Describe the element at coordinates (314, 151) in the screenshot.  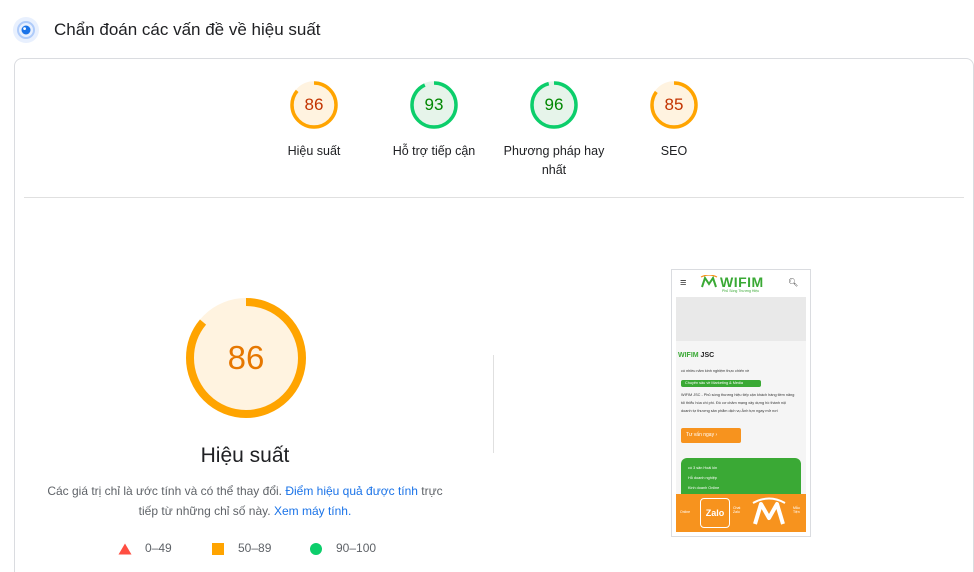
I see `gauge-label: Hiệu suất` at that location.